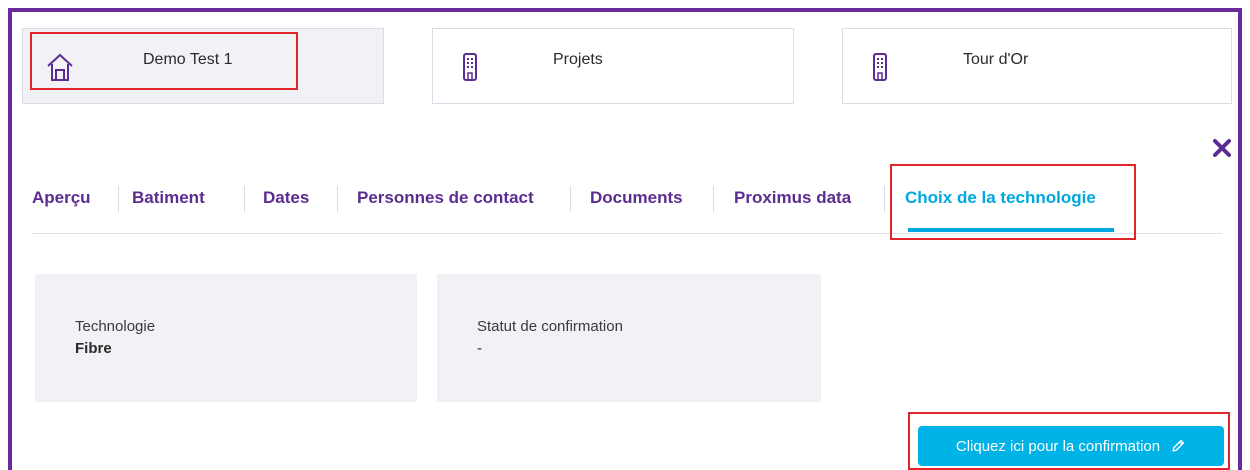 The height and width of the screenshot is (470, 1250). I want to click on close-icon, so click(1222, 148).